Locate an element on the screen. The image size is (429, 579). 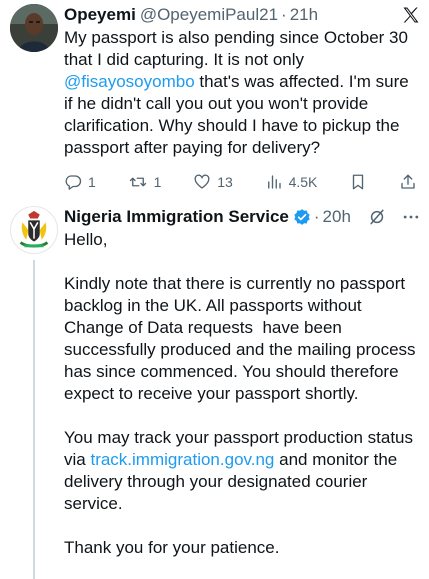
bookmark-icon is located at coordinates (358, 182).